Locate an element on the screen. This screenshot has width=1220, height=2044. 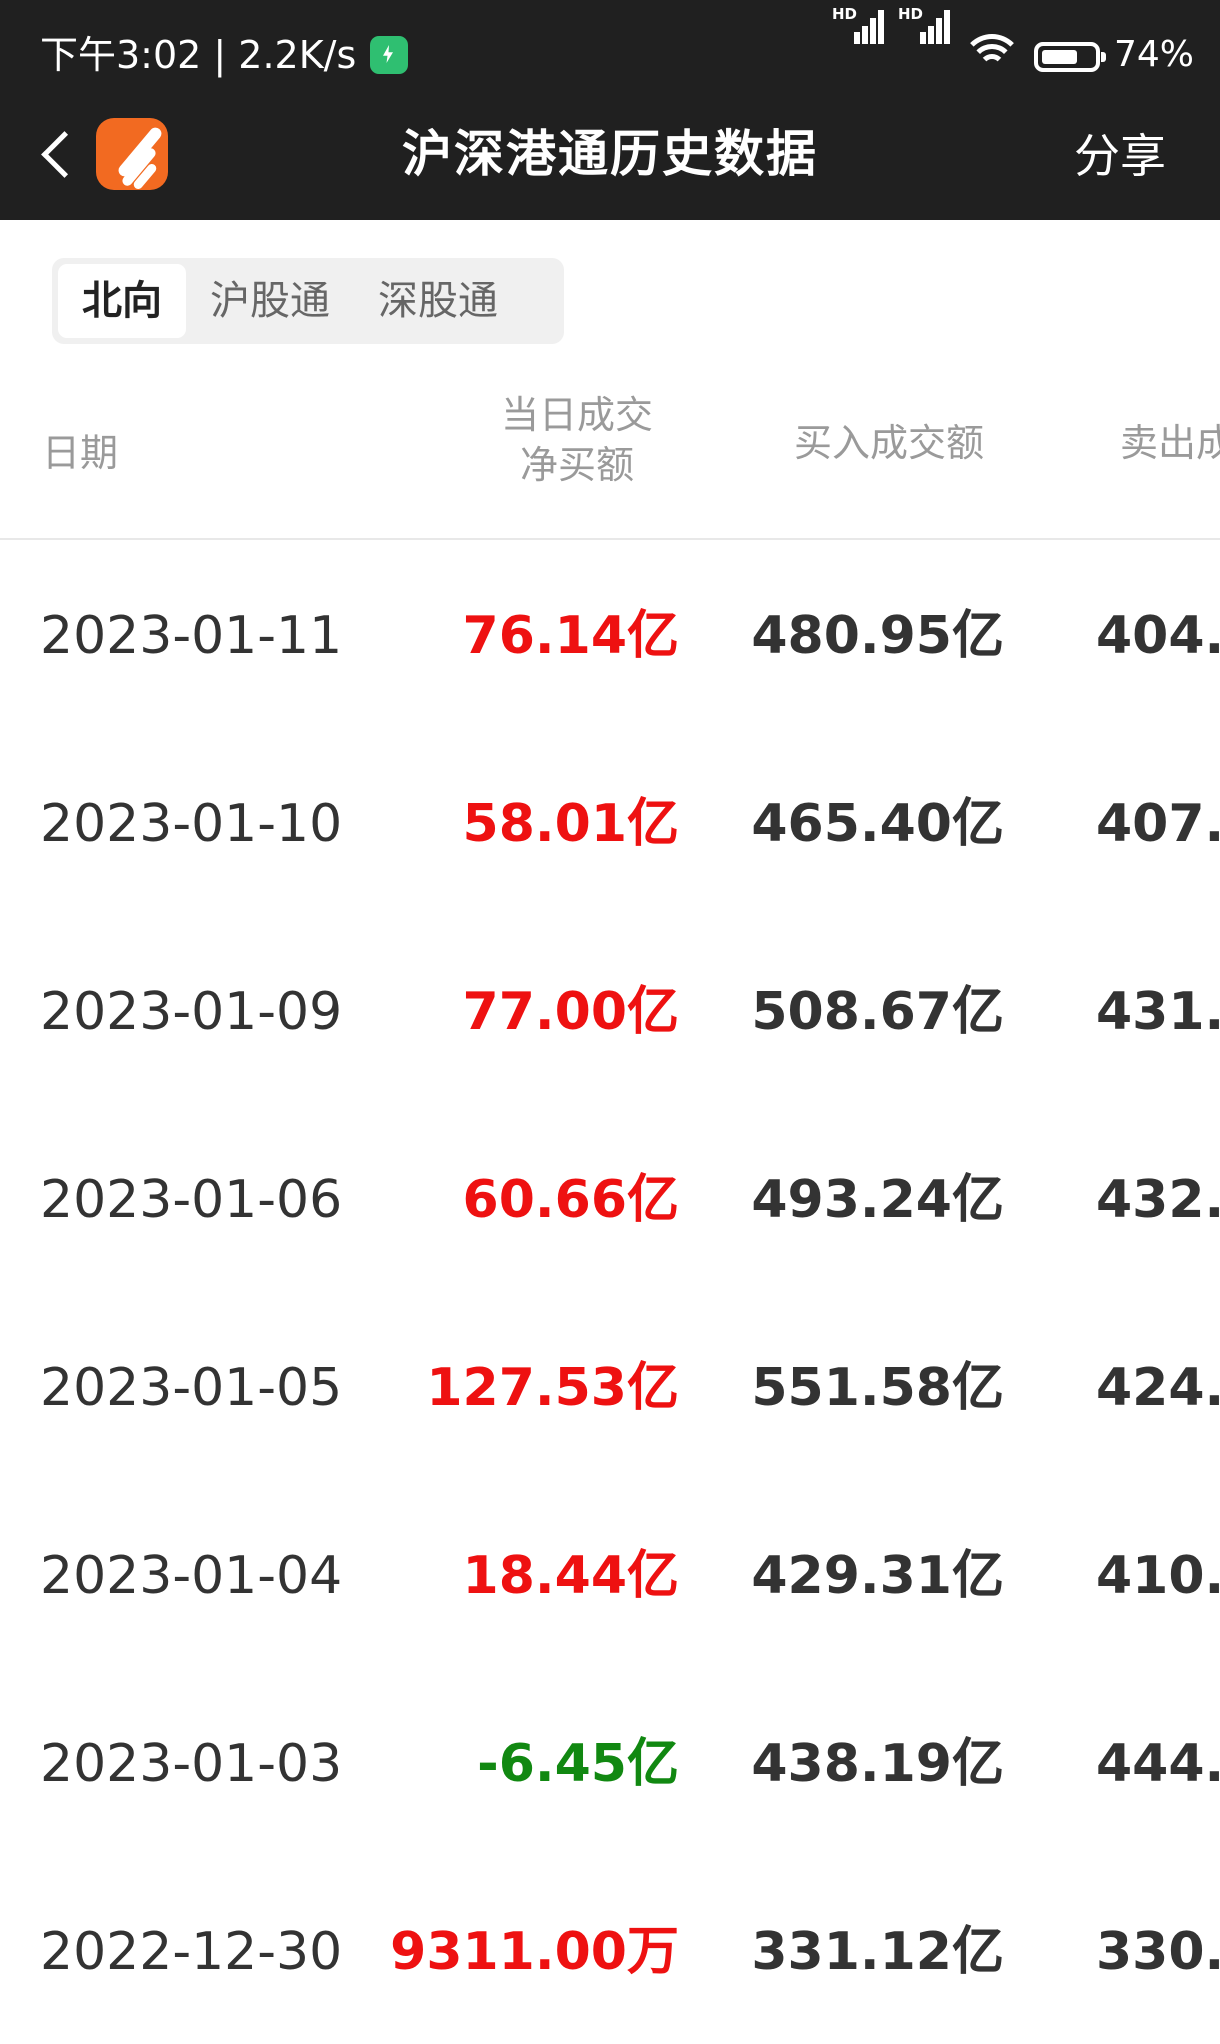
table-row: 2022-12-30 9311.00万 331.12亿 330. is located at coordinates (610, 1950).